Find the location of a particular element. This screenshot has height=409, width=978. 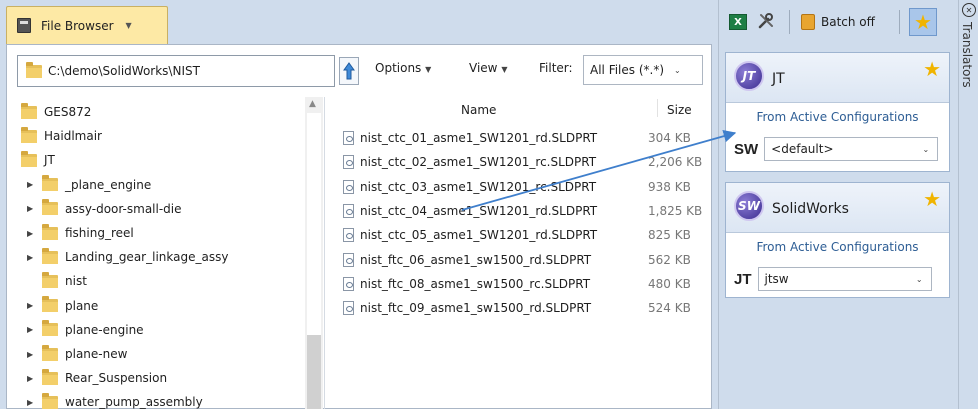

tree-item: nist is located at coordinates (57, 281).